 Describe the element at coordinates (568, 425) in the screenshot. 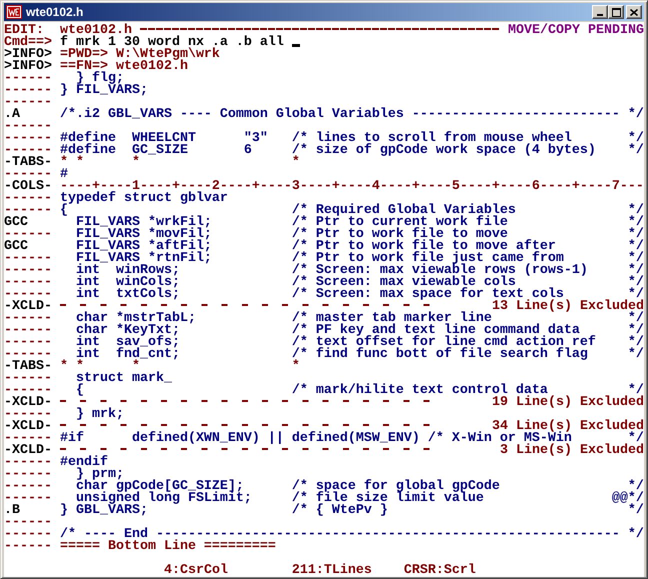

I see `excluded-count: 34 Line(s) Excluded` at that location.